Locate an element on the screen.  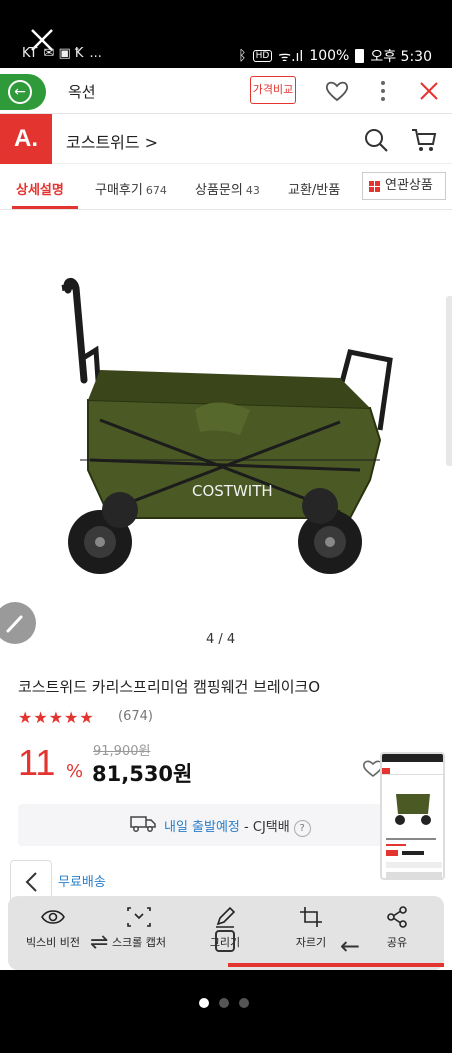
free-shipping-label: 무료배송 is located at coordinates (82, 882).